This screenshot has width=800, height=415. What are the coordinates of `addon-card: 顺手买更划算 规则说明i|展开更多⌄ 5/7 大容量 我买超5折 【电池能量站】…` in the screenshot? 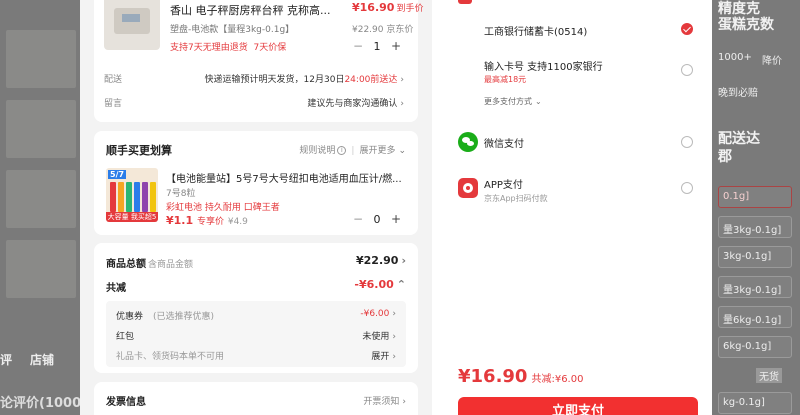 It's located at (256, 183).